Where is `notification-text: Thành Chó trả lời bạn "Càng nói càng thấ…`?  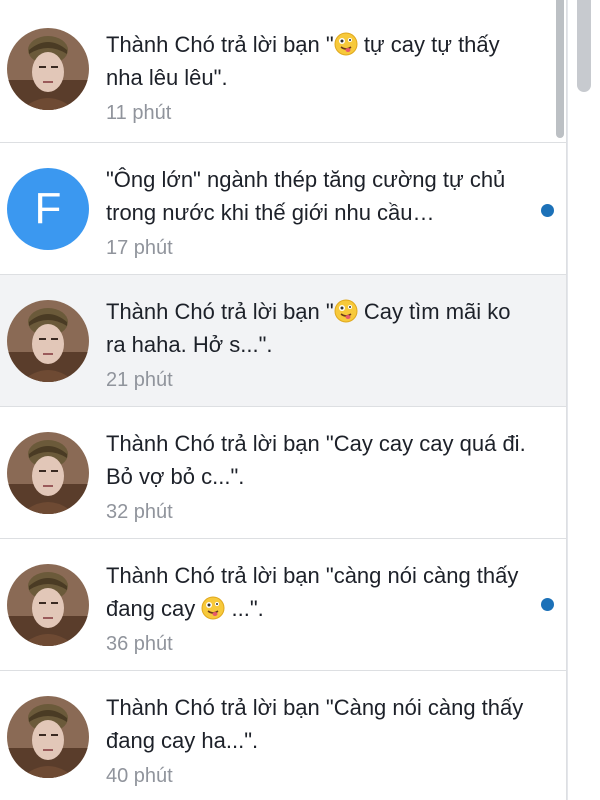 notification-text: Thành Chó trả lời bạn "Càng nói càng thấ… is located at coordinates (315, 724).